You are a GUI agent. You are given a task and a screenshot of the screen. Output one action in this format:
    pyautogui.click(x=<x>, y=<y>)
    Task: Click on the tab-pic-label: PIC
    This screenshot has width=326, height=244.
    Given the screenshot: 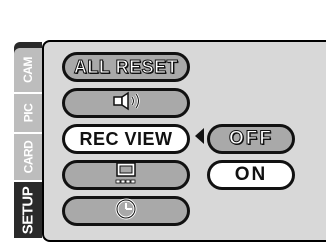 What is the action you would take?
    pyautogui.click(x=27, y=113)
    